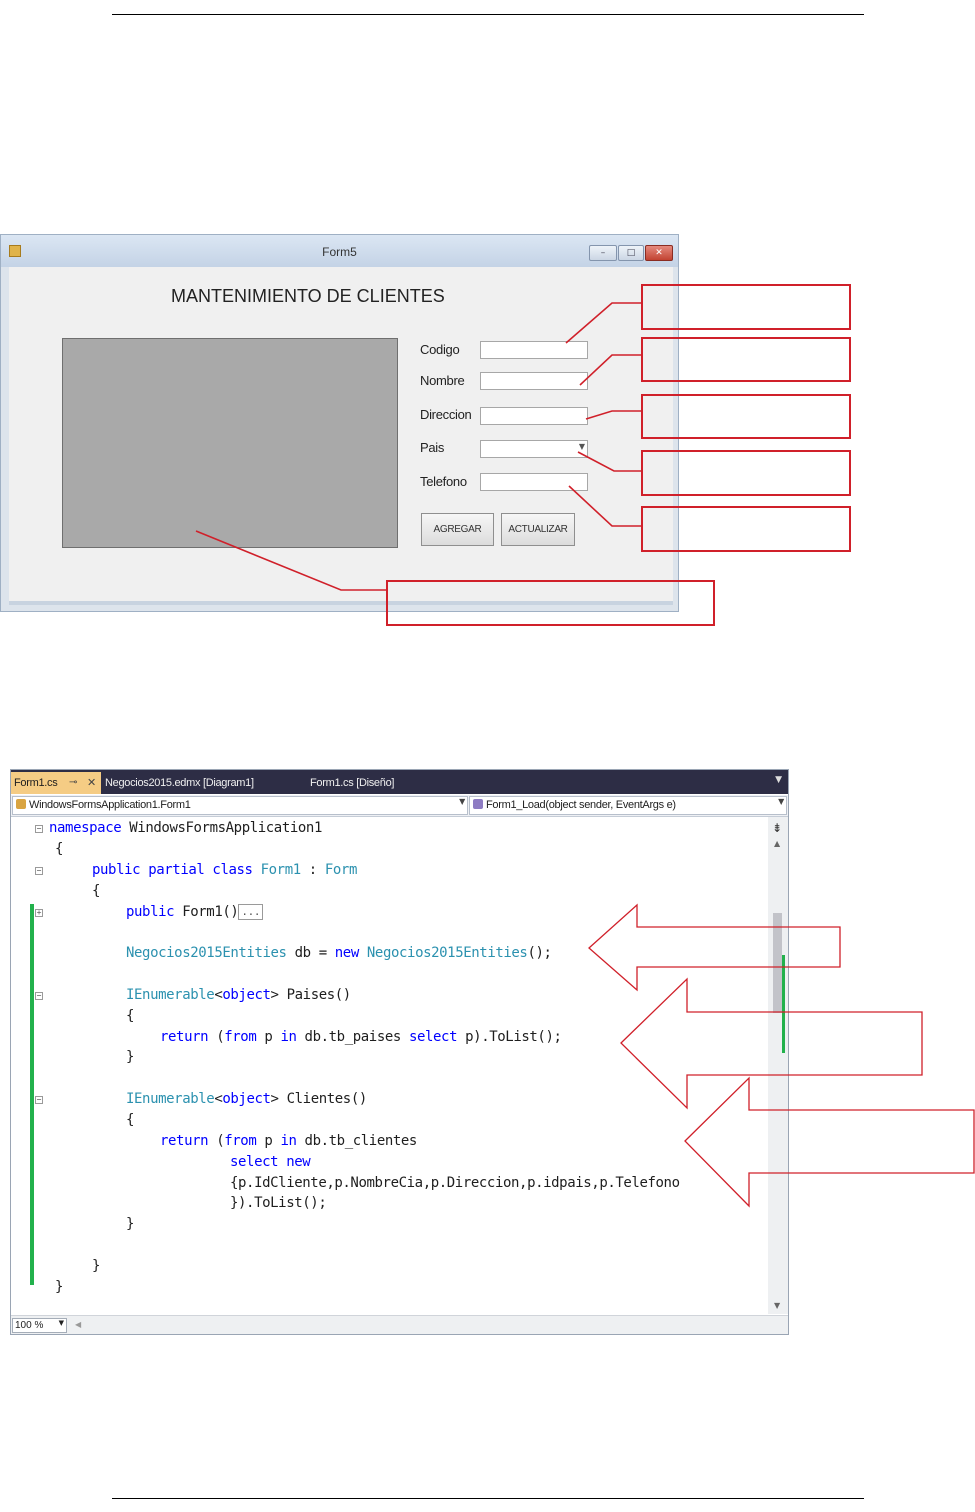 The height and width of the screenshot is (1512, 975). Describe the element at coordinates (91, 783) in the screenshot. I see `close-icon: ✕` at that location.